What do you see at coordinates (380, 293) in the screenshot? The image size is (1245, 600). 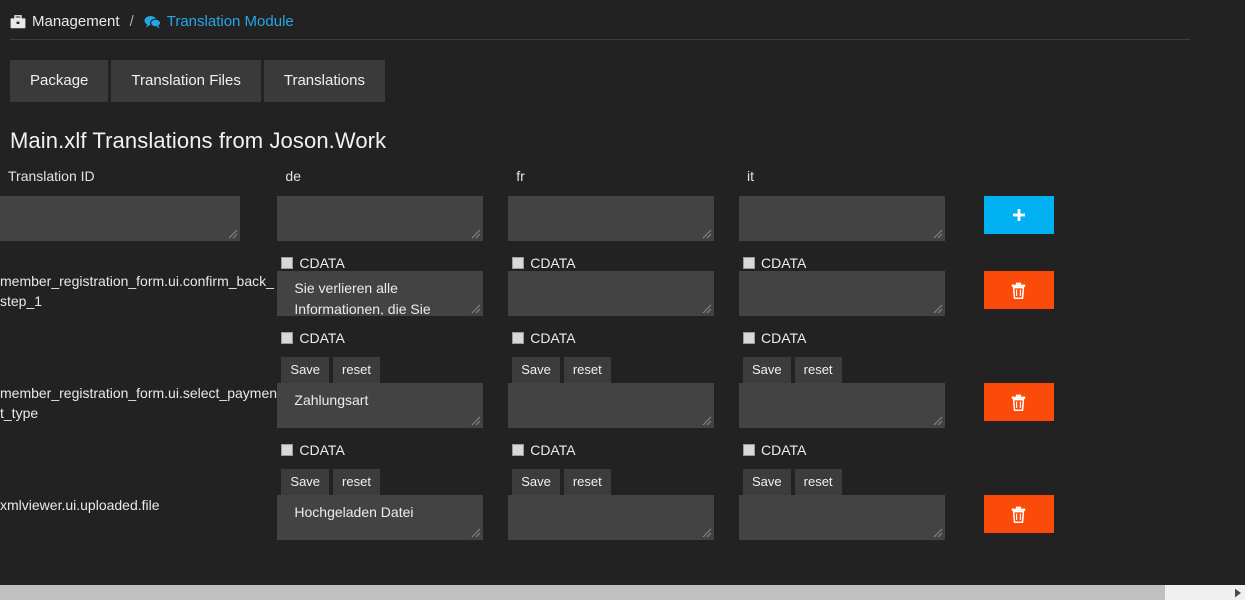 I see `row-0-de-input` at bounding box center [380, 293].